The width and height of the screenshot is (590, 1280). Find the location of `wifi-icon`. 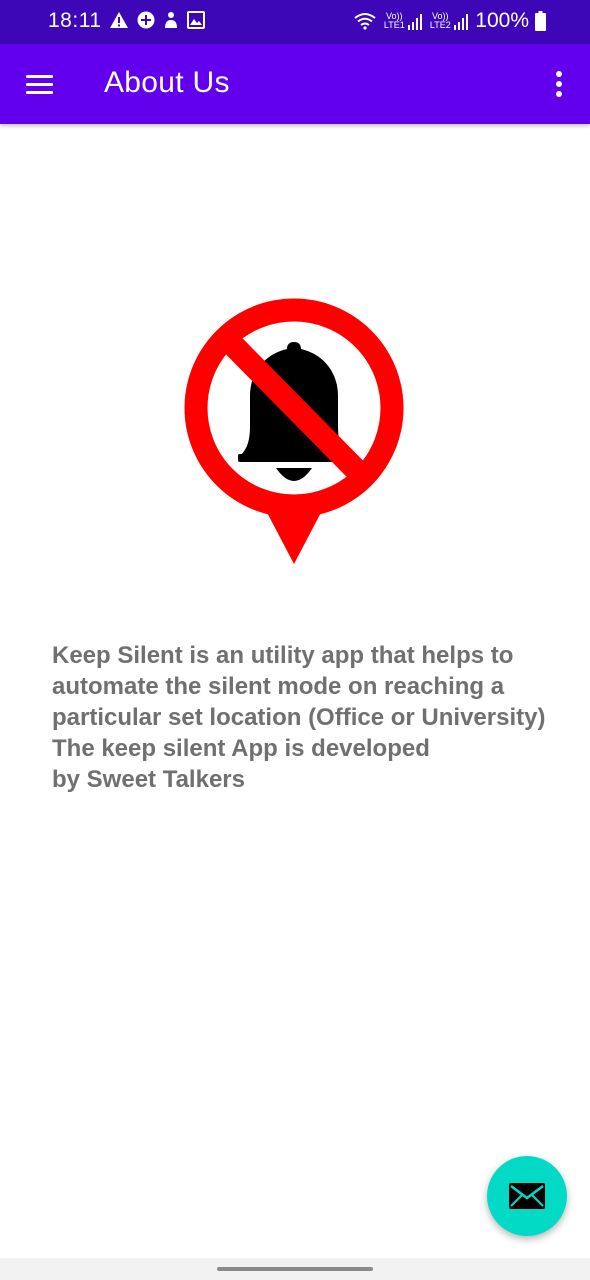

wifi-icon is located at coordinates (365, 21).